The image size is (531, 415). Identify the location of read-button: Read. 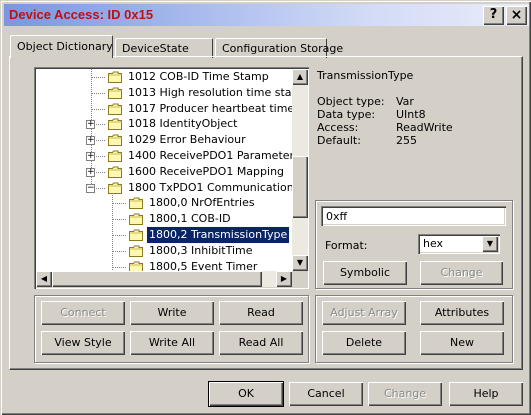
(261, 313).